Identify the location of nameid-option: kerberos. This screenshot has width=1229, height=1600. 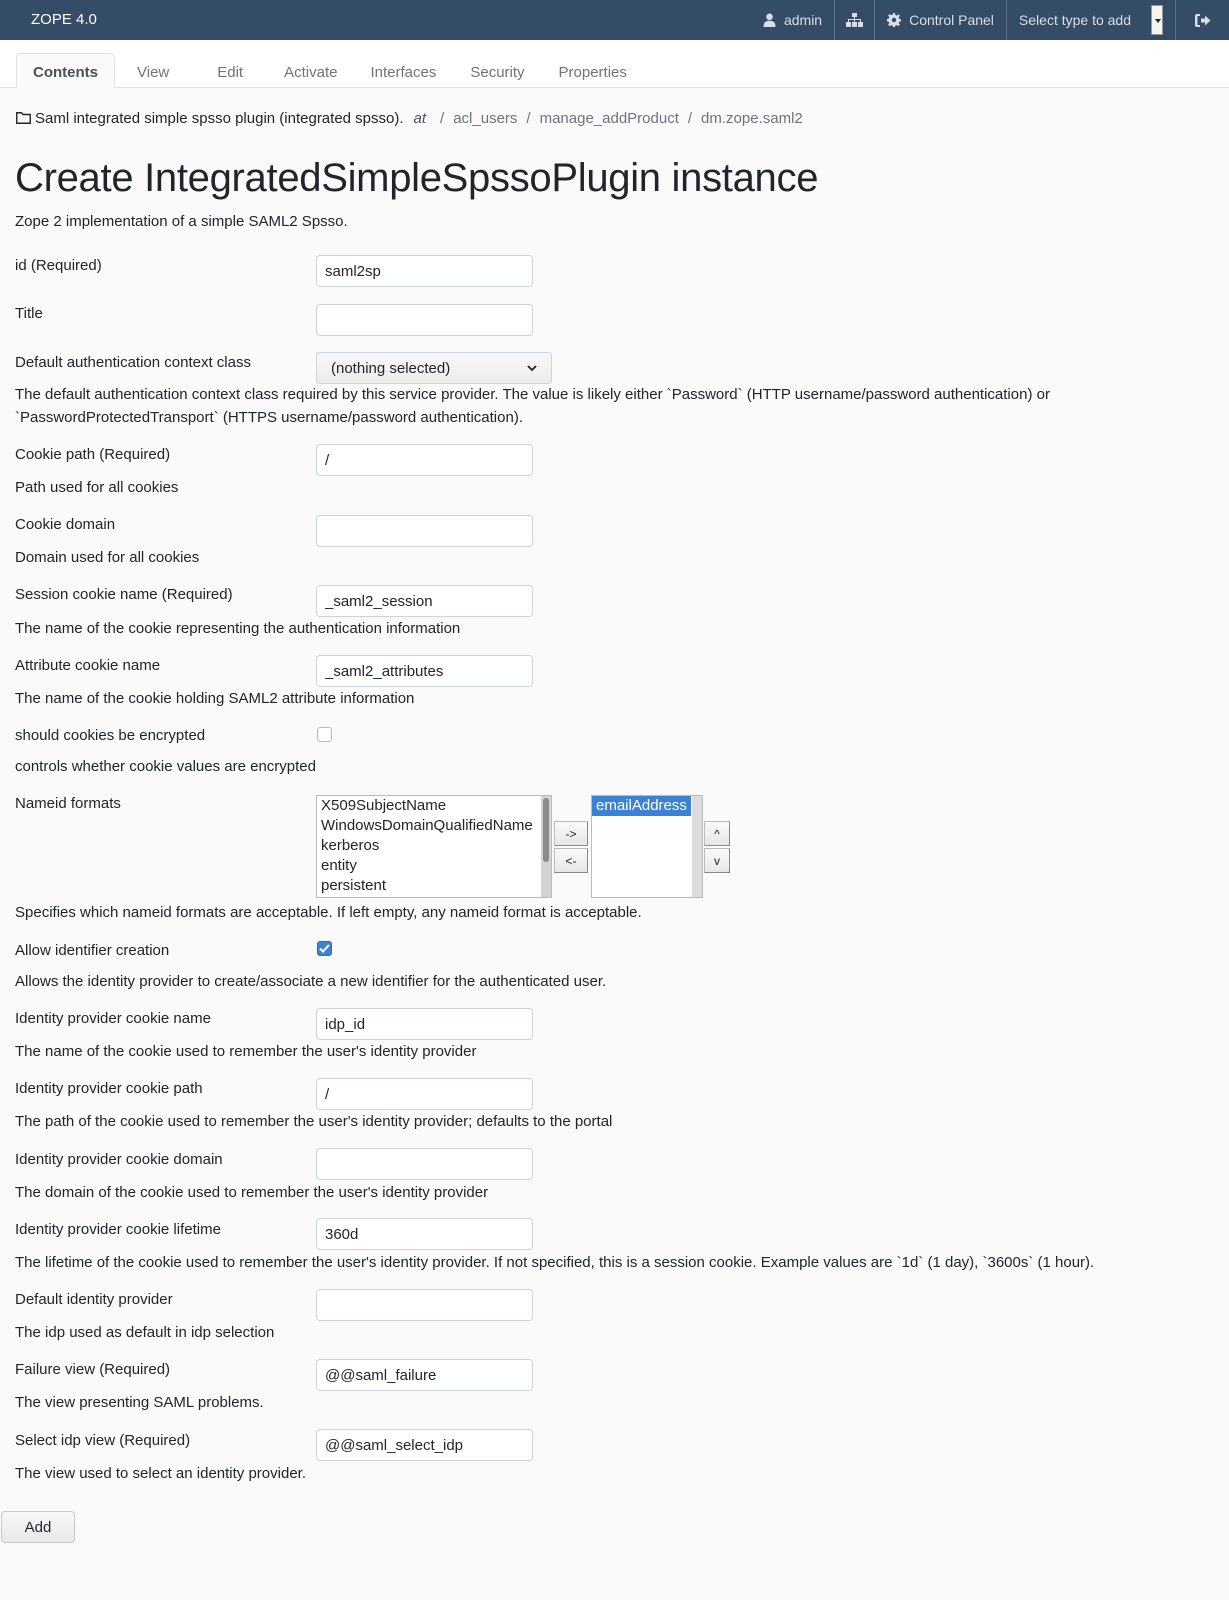
(434, 846).